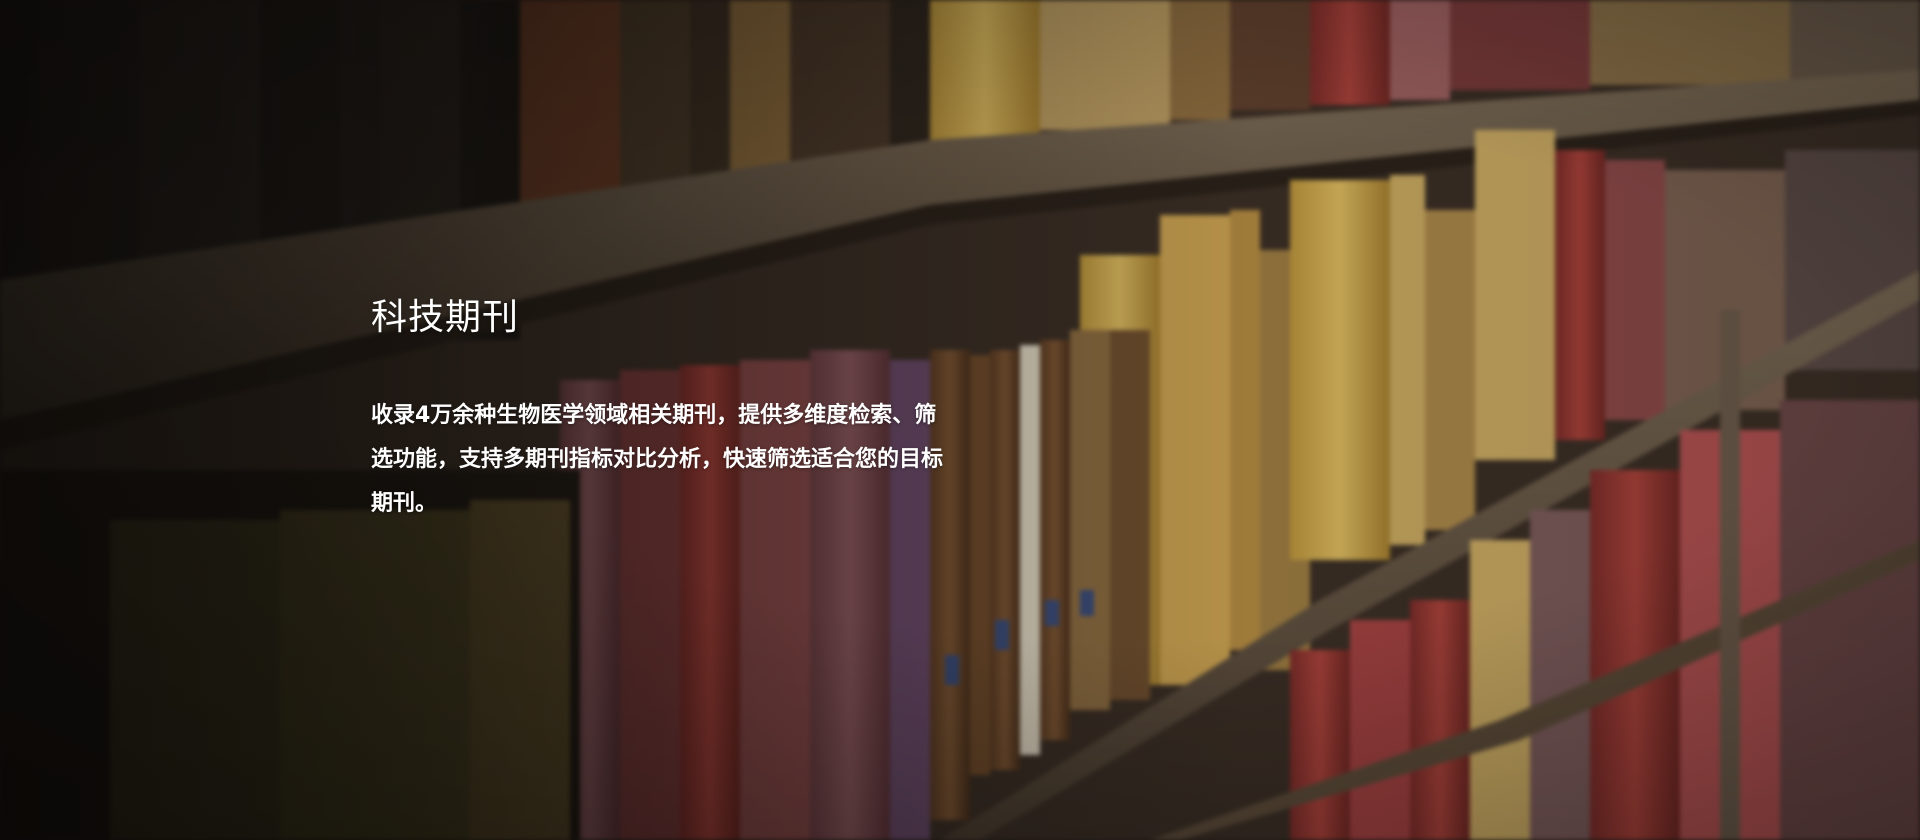 The image size is (1920, 840). I want to click on hero-title: 科技期刊, so click(445, 317).